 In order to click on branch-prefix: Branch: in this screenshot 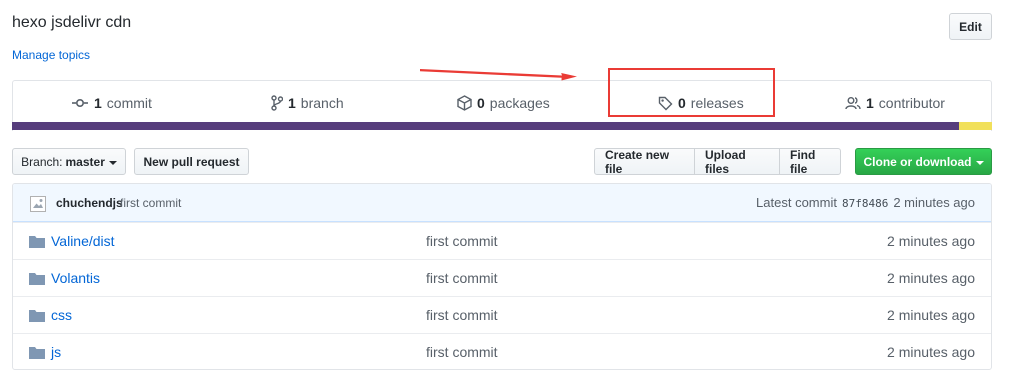, I will do `click(42, 161)`.